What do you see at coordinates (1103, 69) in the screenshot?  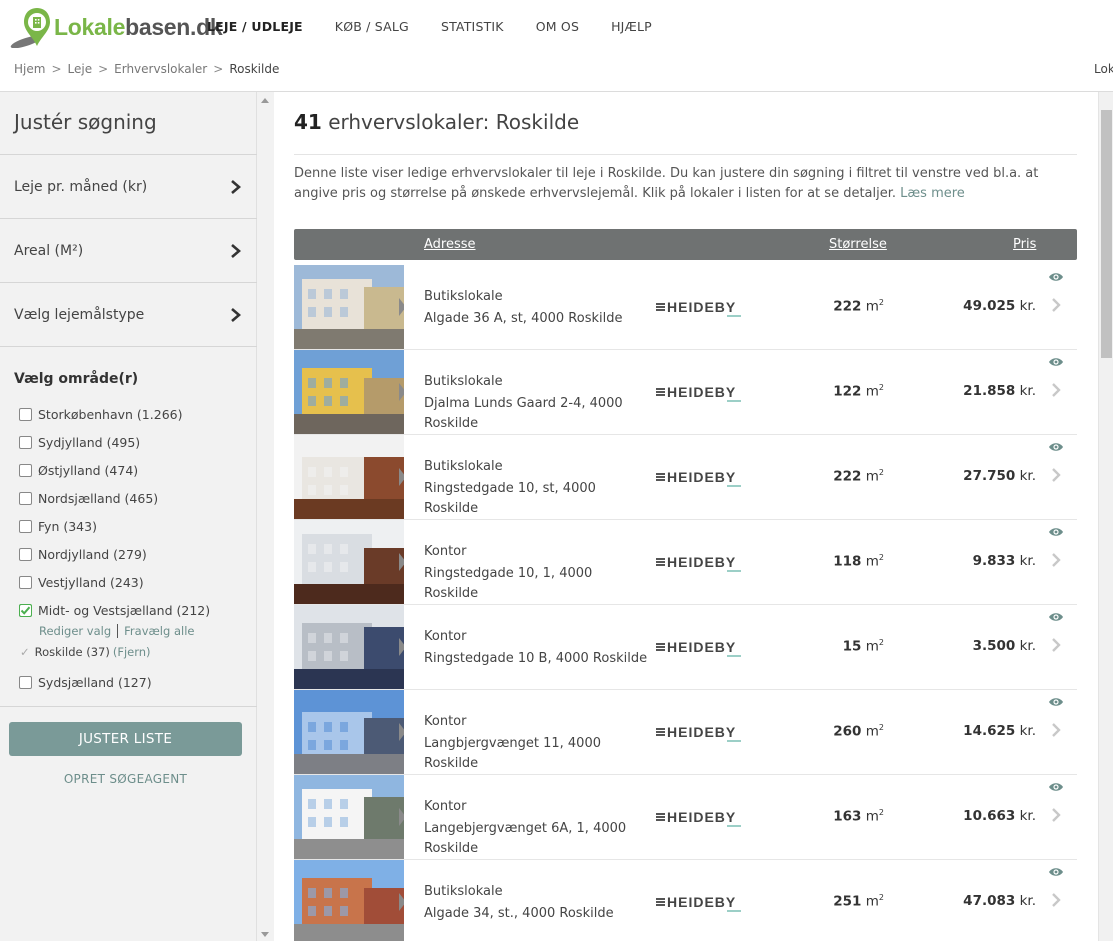 I see `header-right-link: Lok` at bounding box center [1103, 69].